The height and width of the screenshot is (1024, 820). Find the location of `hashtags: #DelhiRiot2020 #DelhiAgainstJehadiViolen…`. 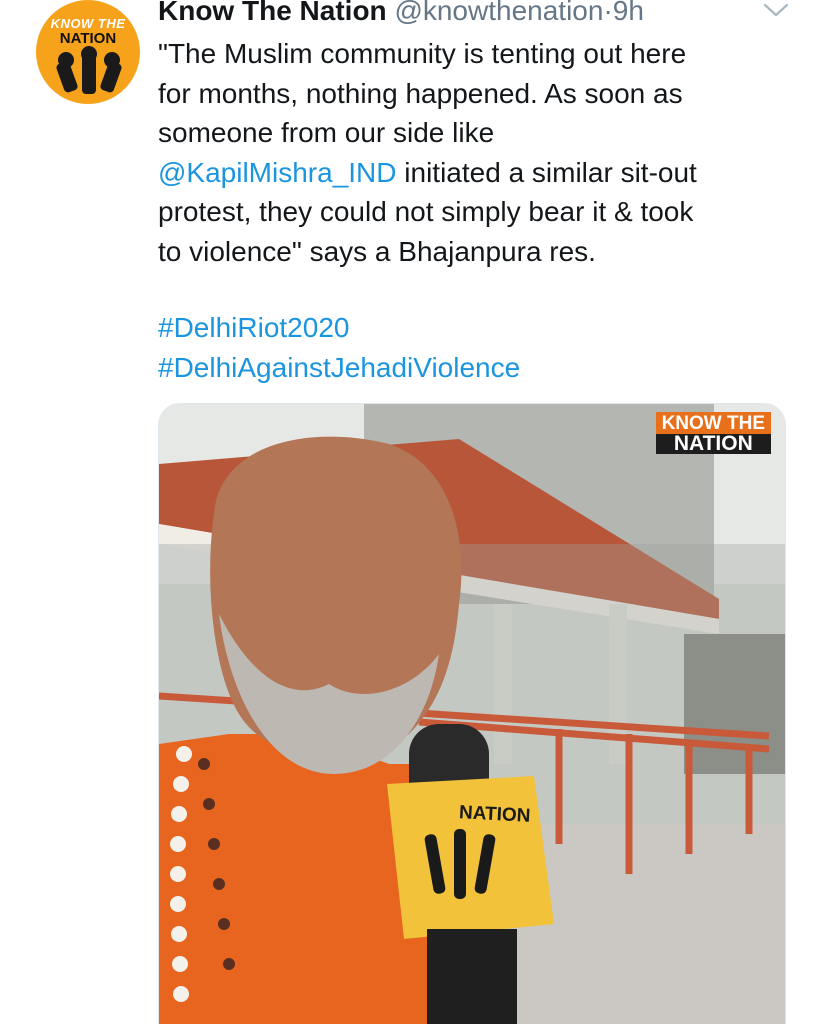

hashtags: #DelhiRiot2020 #DelhiAgainstJehadiViolen… is located at coordinates (339, 348).